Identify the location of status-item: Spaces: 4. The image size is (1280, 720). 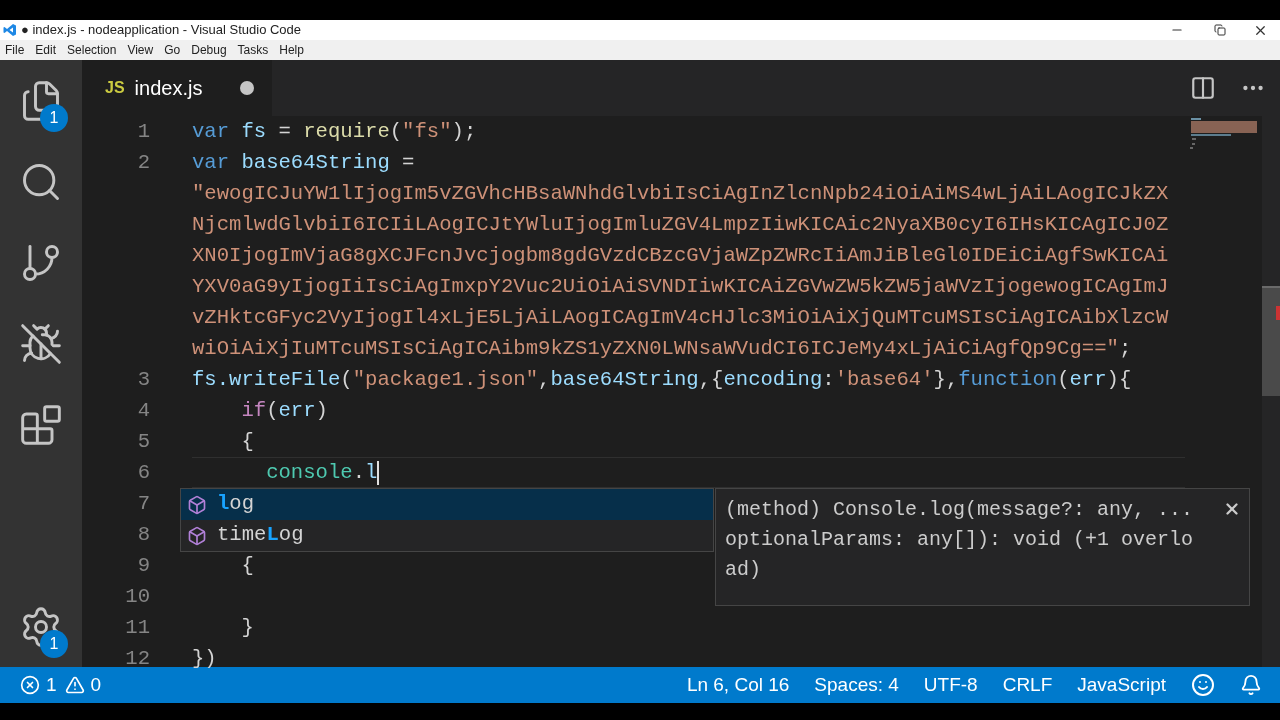
(856, 685).